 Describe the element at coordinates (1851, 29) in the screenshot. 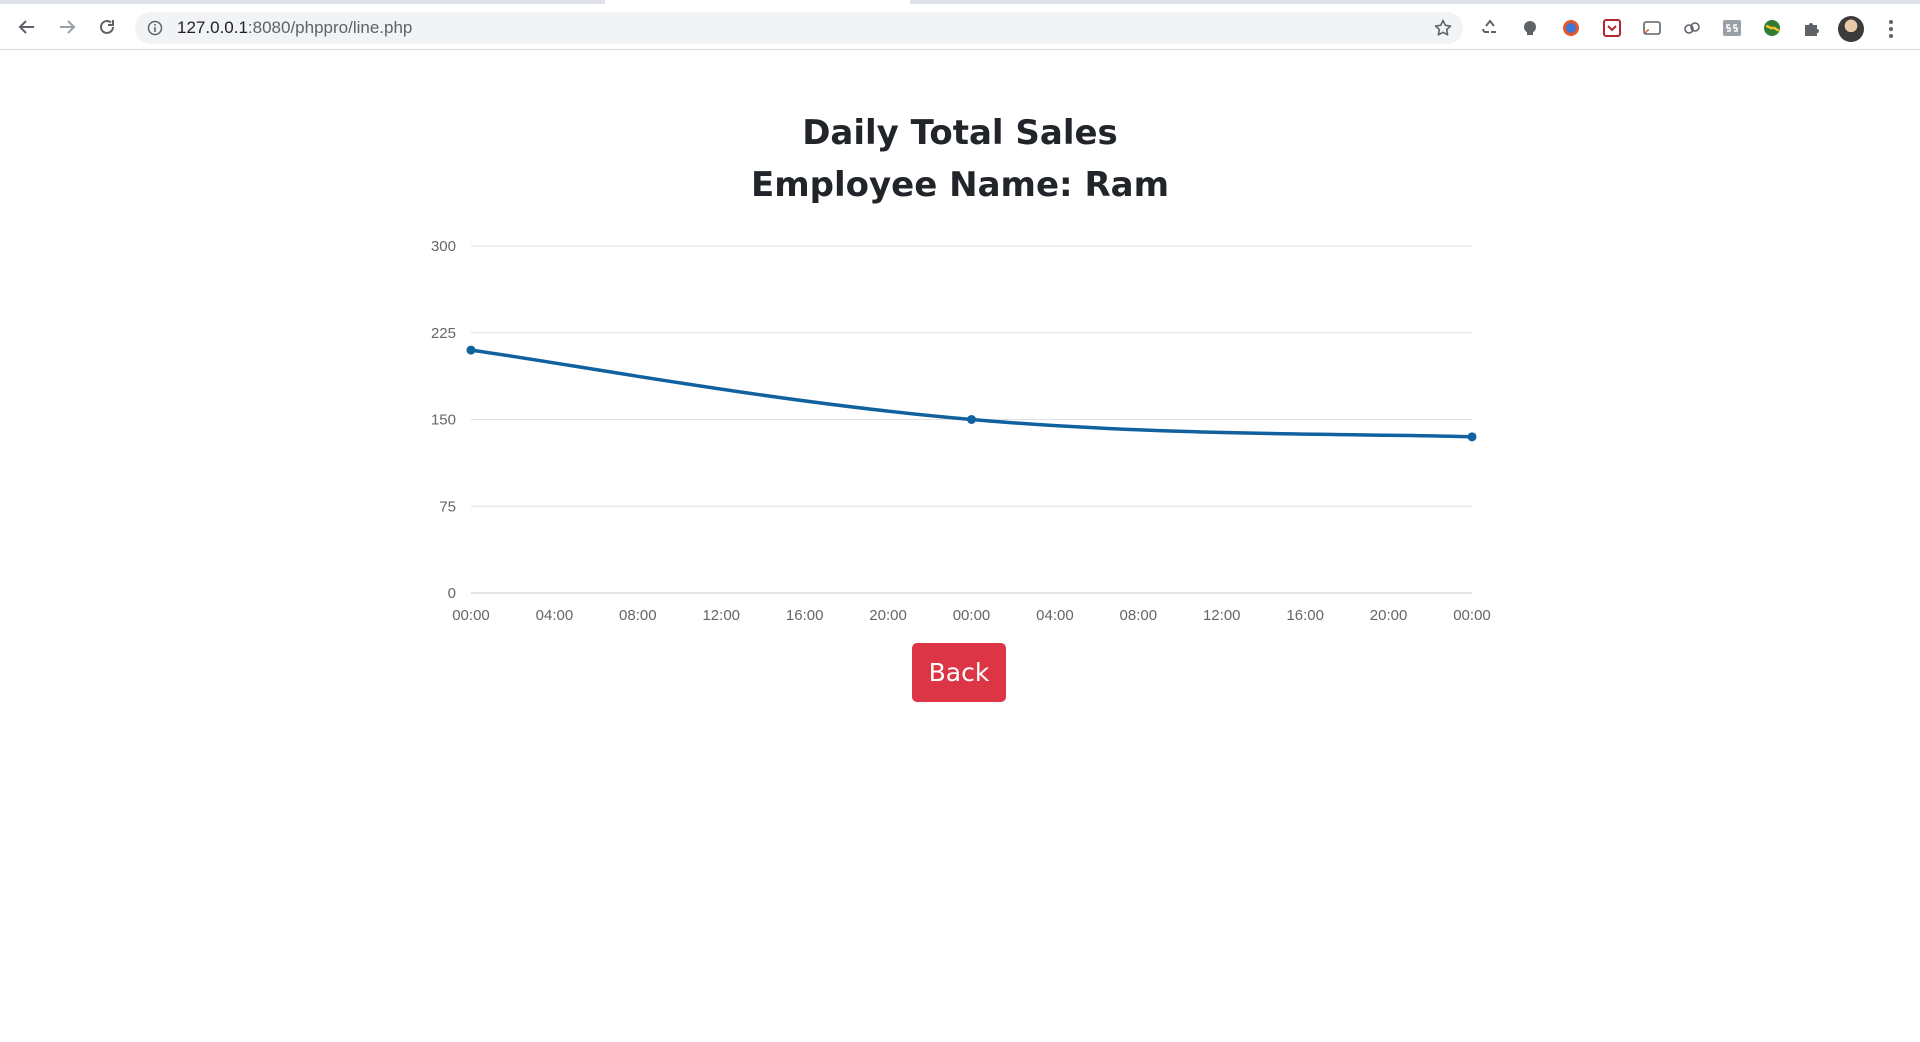

I see `profile-avatar` at that location.